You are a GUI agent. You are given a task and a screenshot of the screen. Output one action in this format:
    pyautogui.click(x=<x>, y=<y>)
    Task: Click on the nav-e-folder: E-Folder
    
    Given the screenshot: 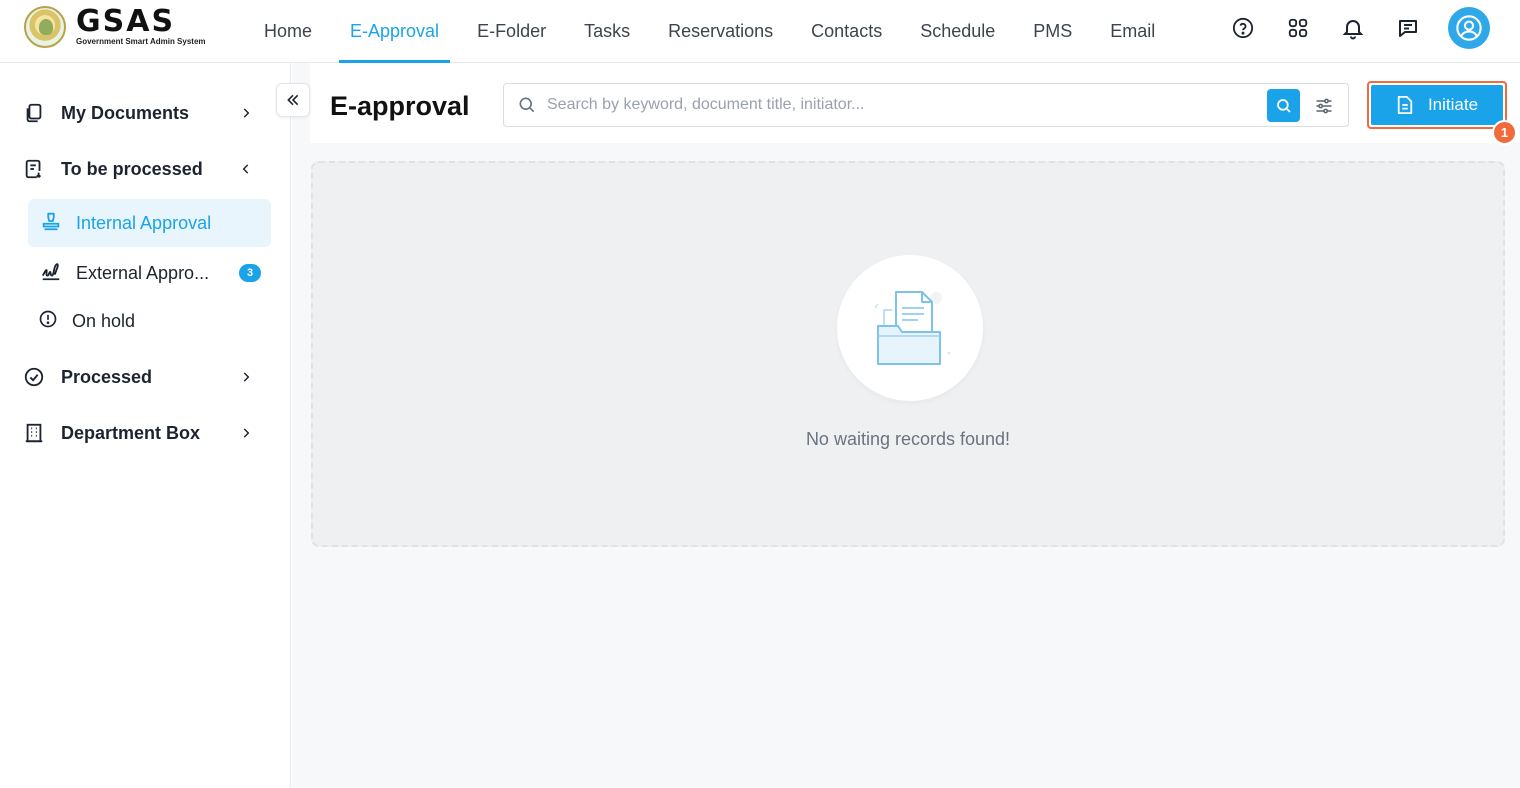 What is the action you would take?
    pyautogui.click(x=511, y=31)
    